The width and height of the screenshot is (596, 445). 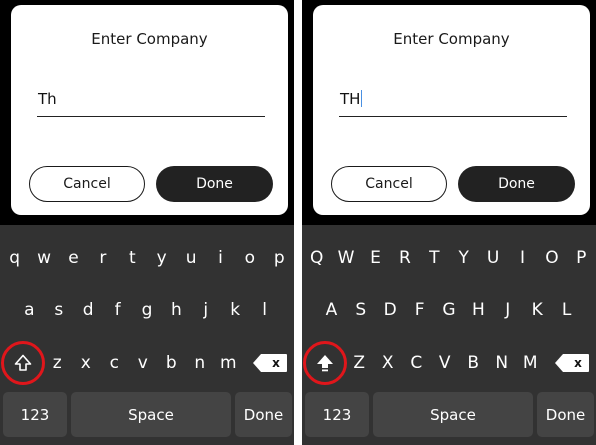 I want to click on key-e: e, so click(x=73, y=258).